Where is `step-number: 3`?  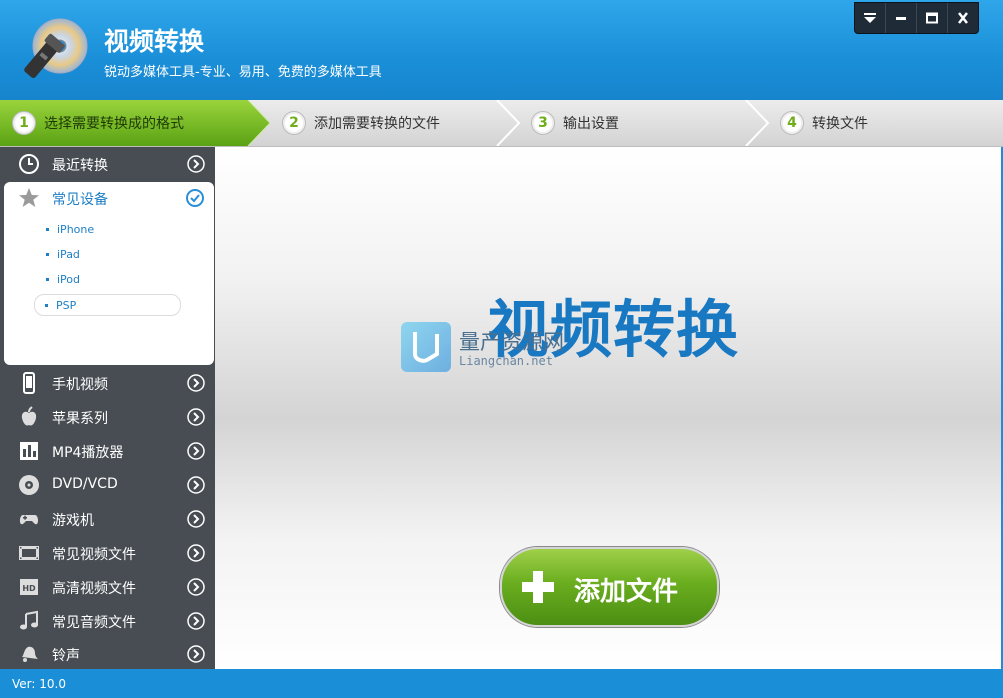 step-number: 3 is located at coordinates (543, 123).